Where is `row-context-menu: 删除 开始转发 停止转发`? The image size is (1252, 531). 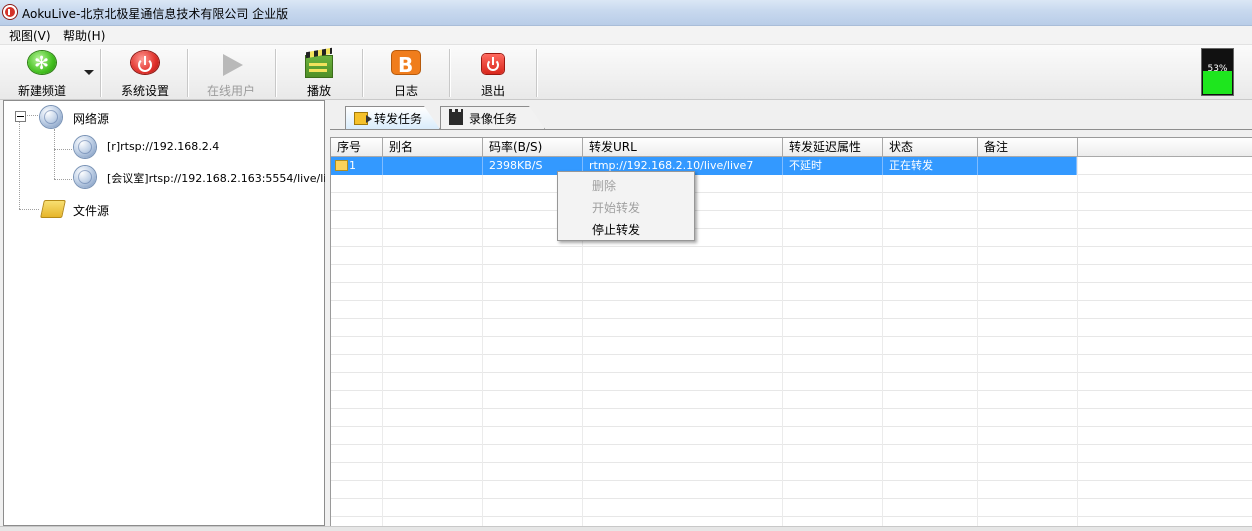 row-context-menu: 删除 开始转发 停止转发 is located at coordinates (626, 206).